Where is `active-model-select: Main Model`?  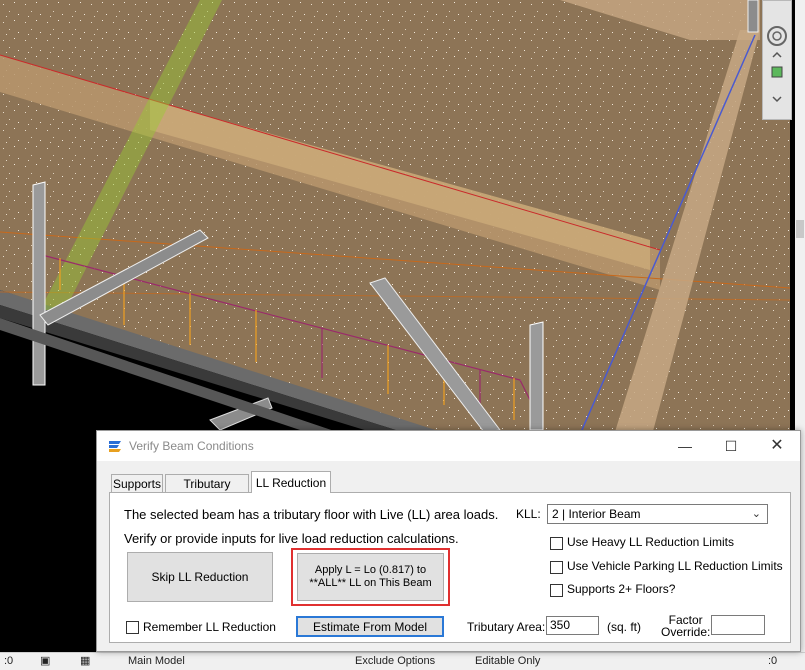
active-model-select: Main Model is located at coordinates (156, 661).